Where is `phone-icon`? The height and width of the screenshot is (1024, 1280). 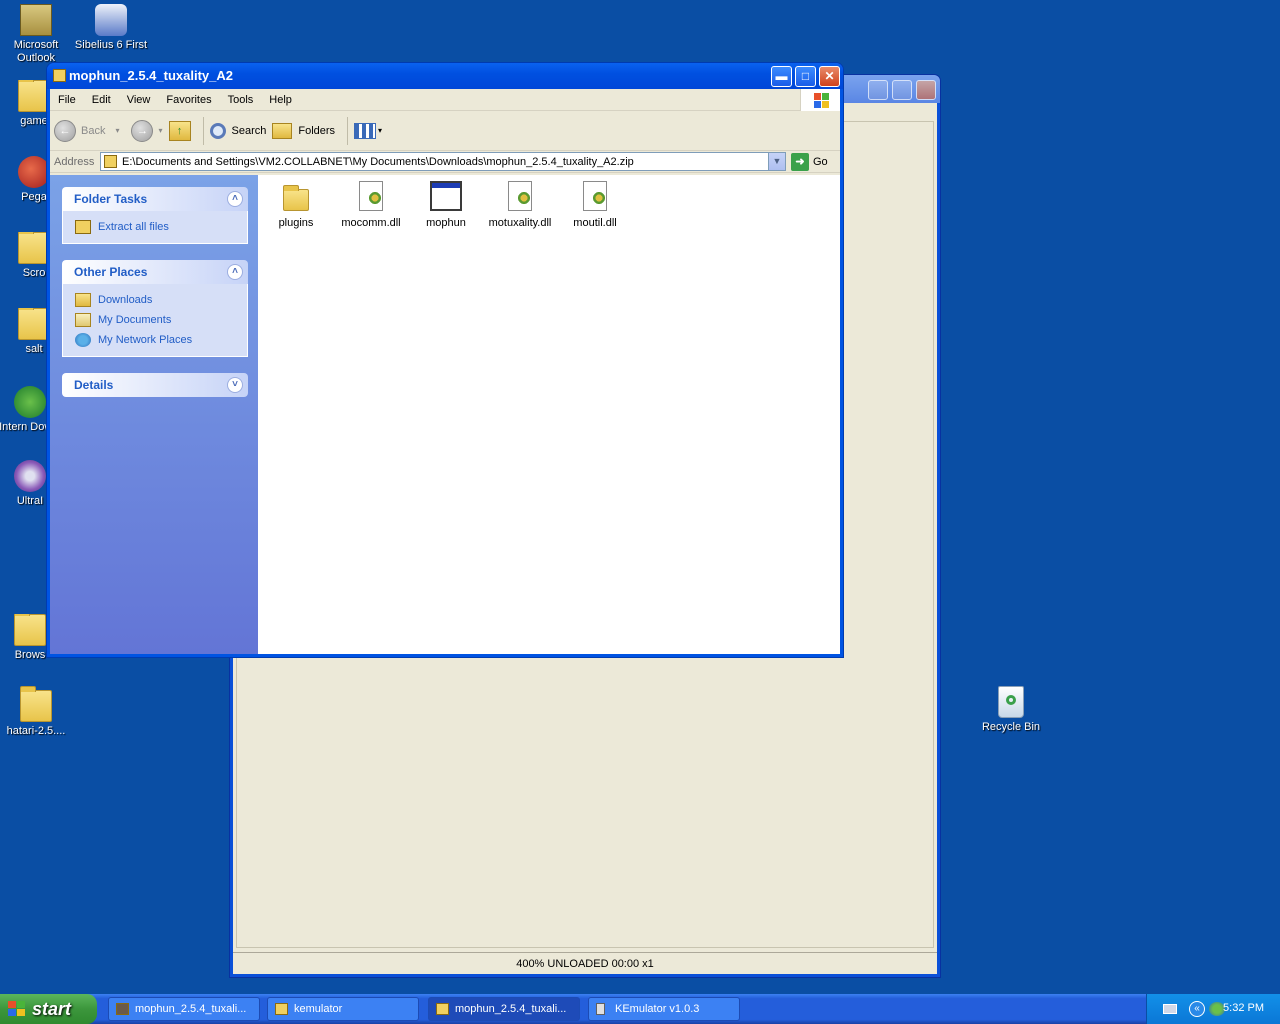
phone-icon is located at coordinates (600, 1009).